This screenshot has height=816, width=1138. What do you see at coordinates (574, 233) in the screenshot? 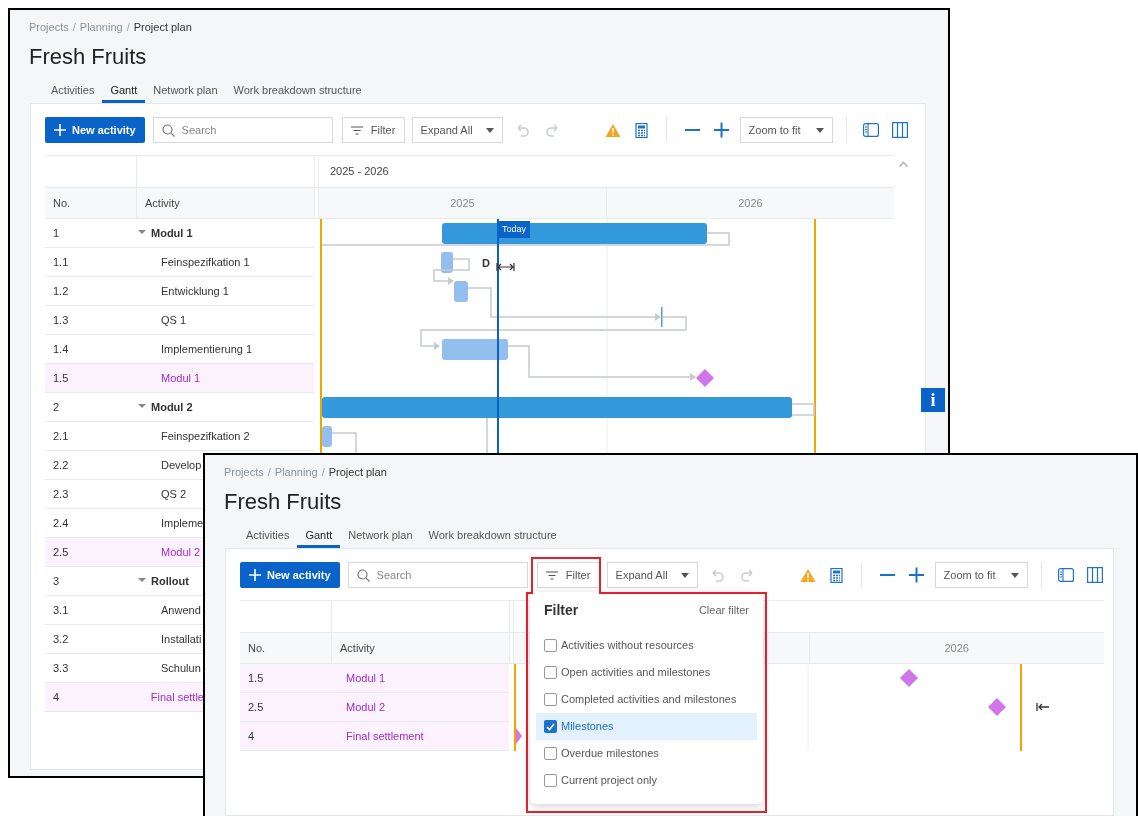
I see `summary-bar` at bounding box center [574, 233].